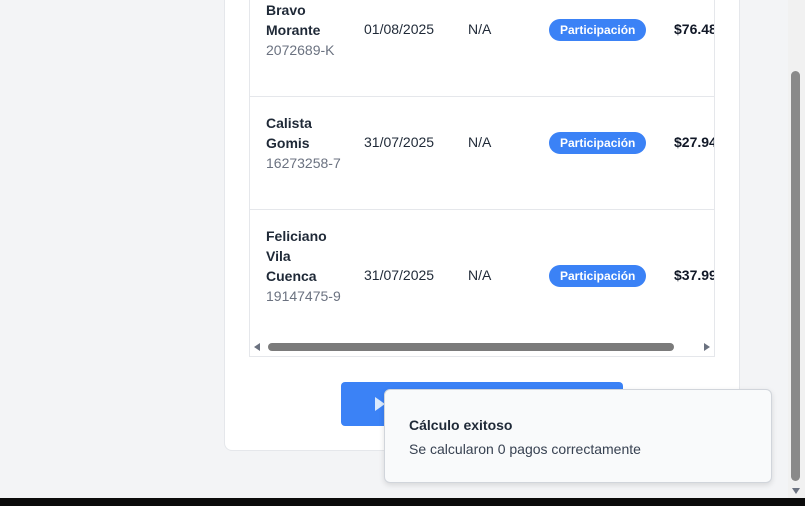 The width and height of the screenshot is (805, 506). I want to click on date-cell: 01/08/2025, so click(399, 29).